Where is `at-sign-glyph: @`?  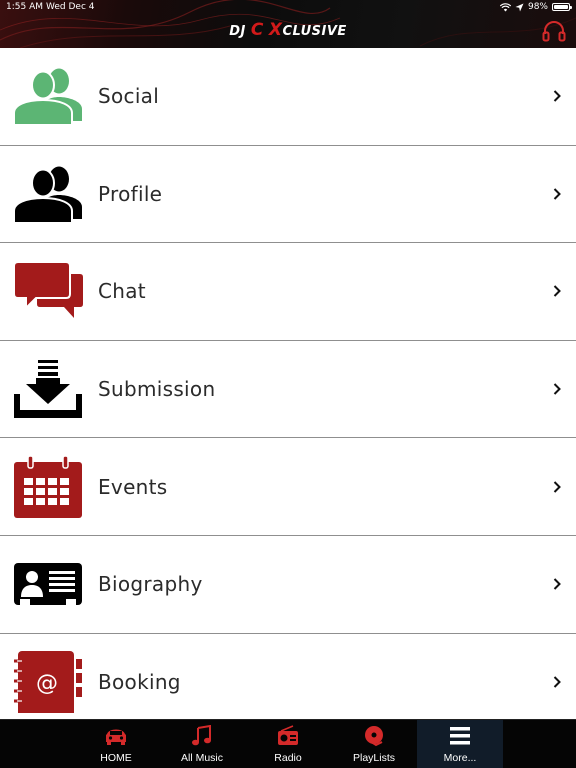 at-sign-glyph: @ is located at coordinates (47, 683).